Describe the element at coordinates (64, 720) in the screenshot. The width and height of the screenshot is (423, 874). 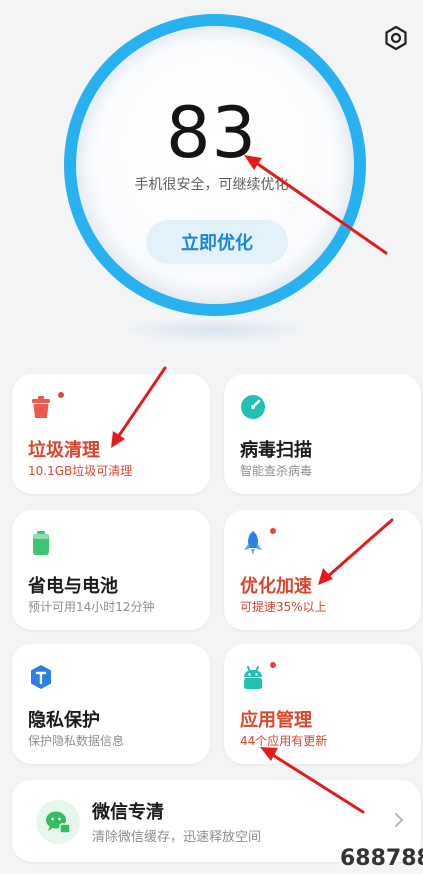
I see `card-title: 隐私保护` at that location.